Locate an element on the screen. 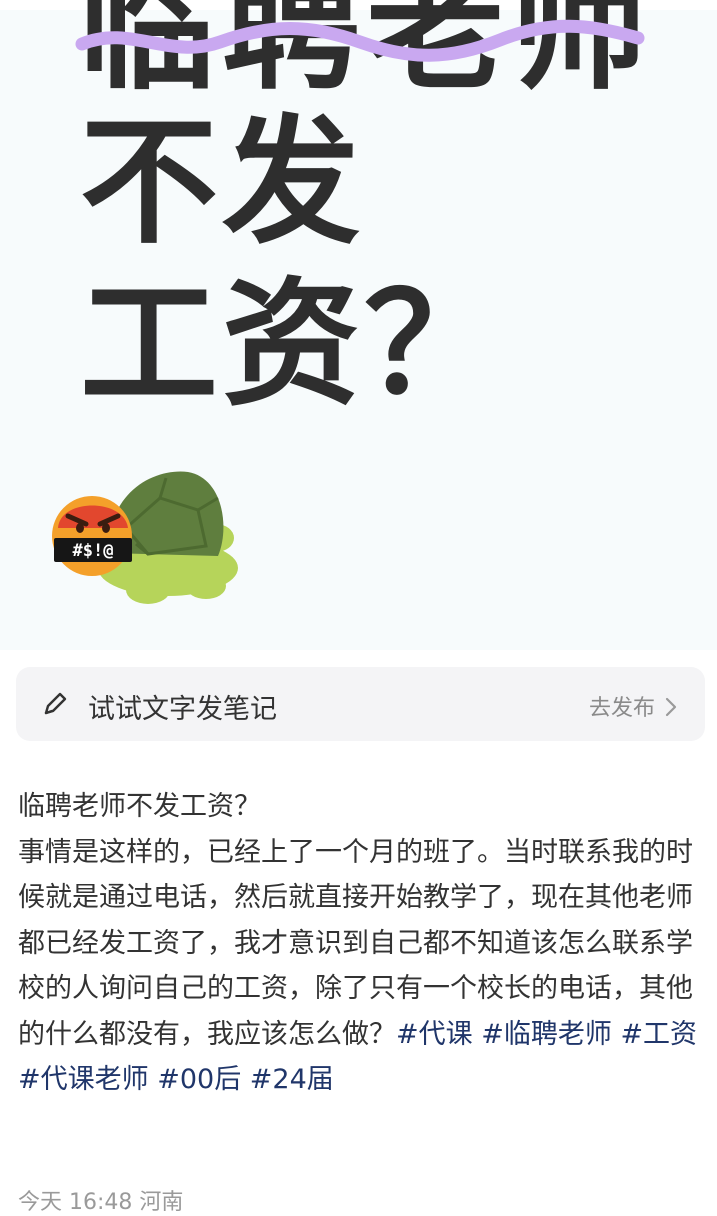 The image size is (717, 1216). hashtag-link: #临聘老师 is located at coordinates (546, 1034).